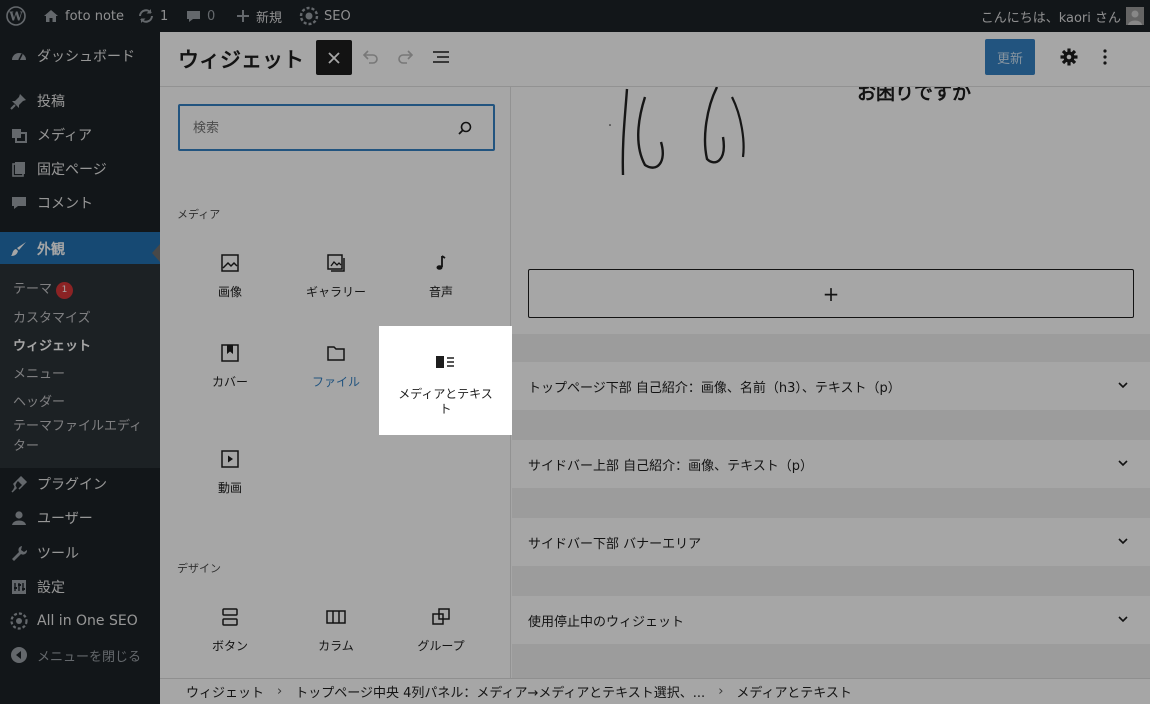 Image resolution: width=1150 pixels, height=704 pixels. Describe the element at coordinates (655, 59) in the screenshot. I see `editor-header: ウィジェット 更新` at that location.